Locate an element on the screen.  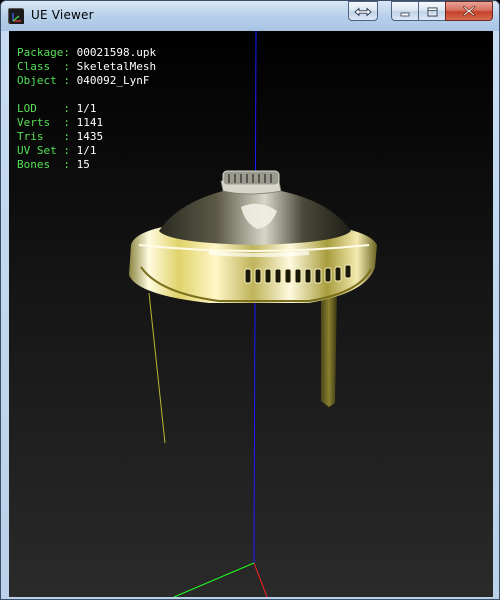
info-label: Object : is located at coordinates (47, 80).